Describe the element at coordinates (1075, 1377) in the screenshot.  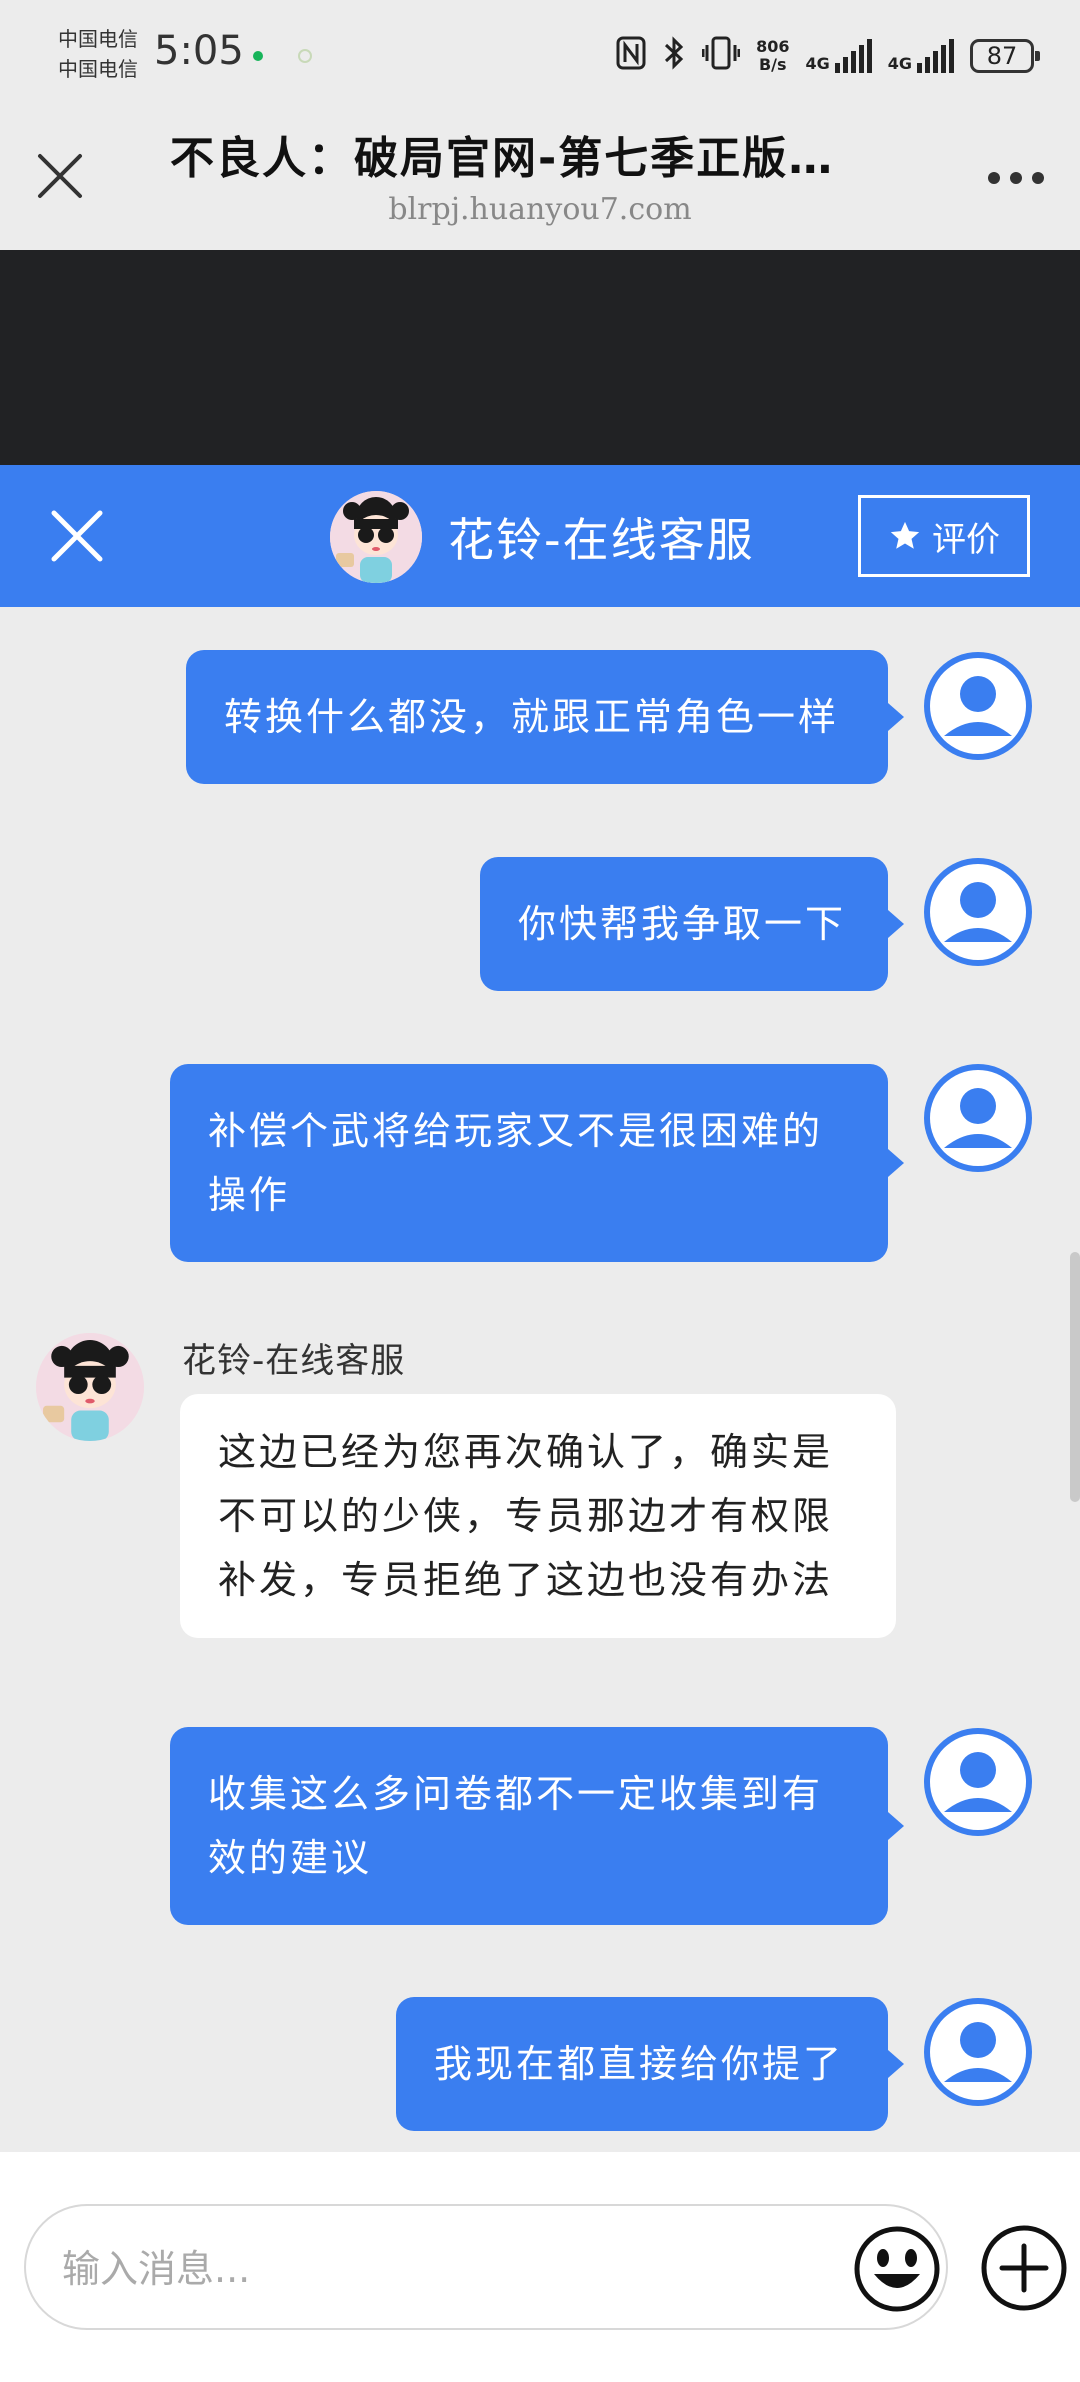
I see `chat-scrollbar` at that location.